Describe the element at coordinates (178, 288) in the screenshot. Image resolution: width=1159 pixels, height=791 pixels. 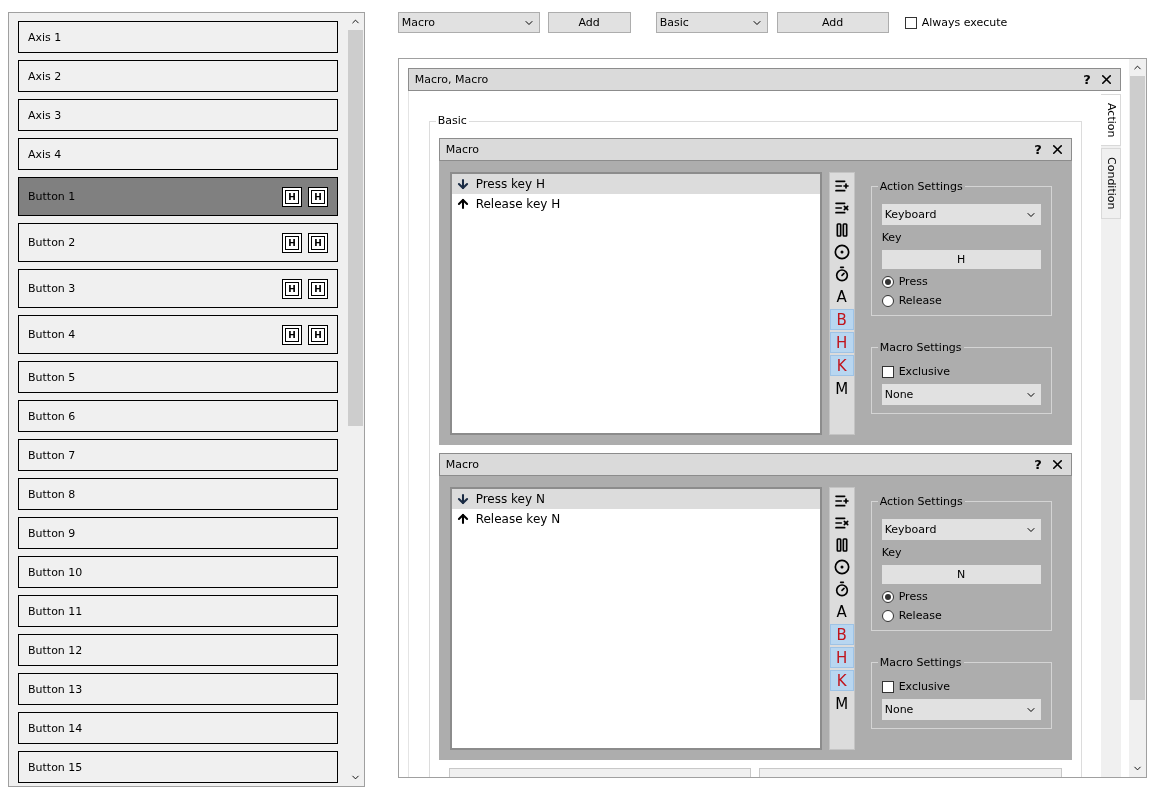
I see `input-item: Button 3 H H` at that location.